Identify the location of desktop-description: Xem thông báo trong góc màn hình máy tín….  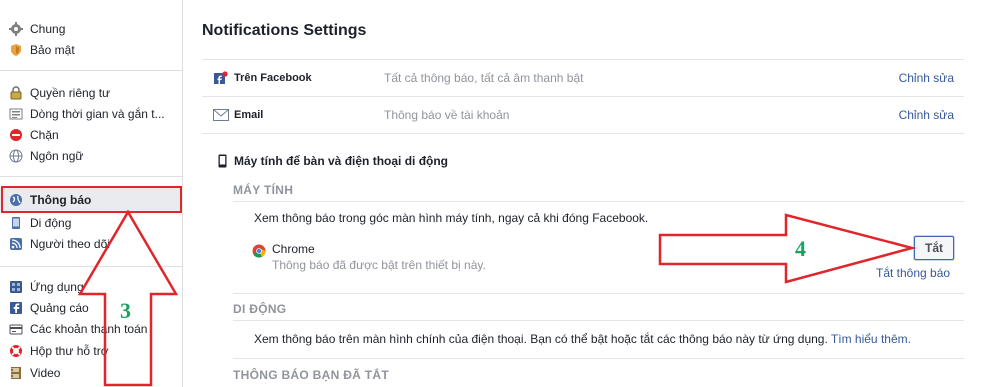
(451, 218).